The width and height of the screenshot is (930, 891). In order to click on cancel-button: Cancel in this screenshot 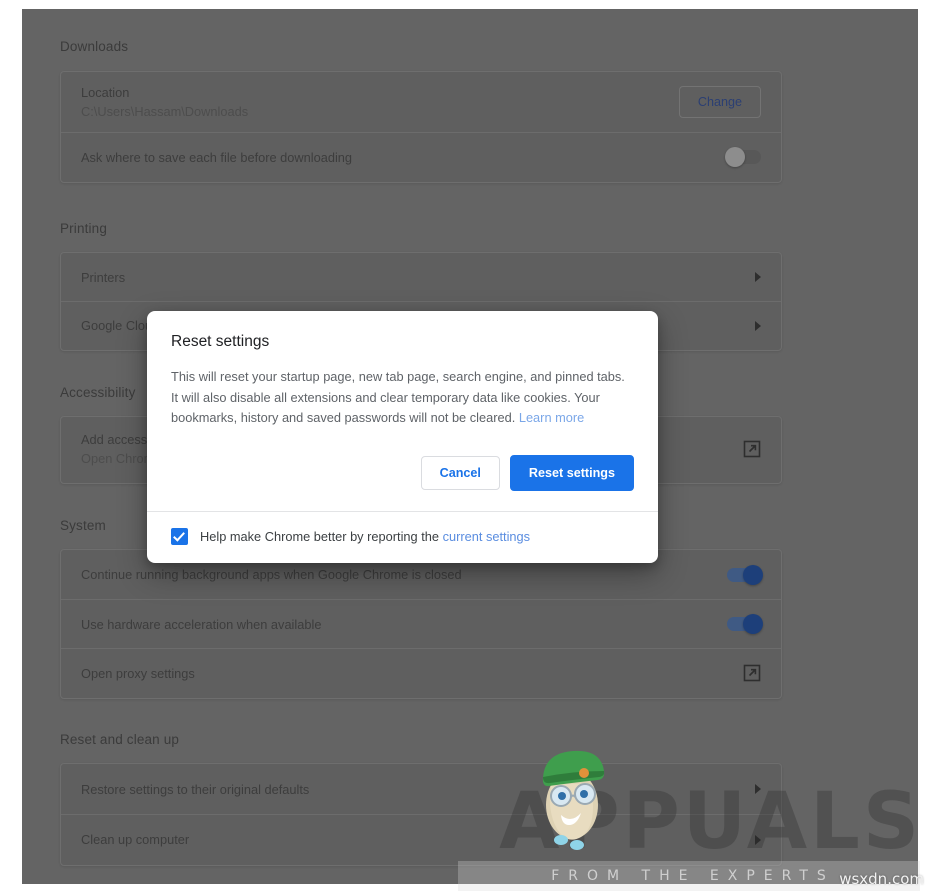, I will do `click(460, 472)`.